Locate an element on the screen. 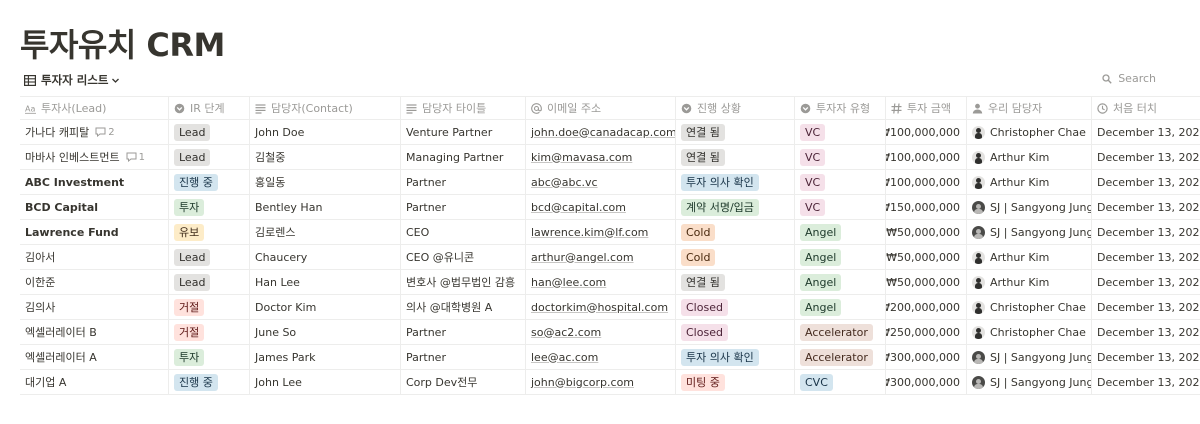 This screenshot has height=424, width=1200. email-cell: han@lee.com is located at coordinates (600, 282).